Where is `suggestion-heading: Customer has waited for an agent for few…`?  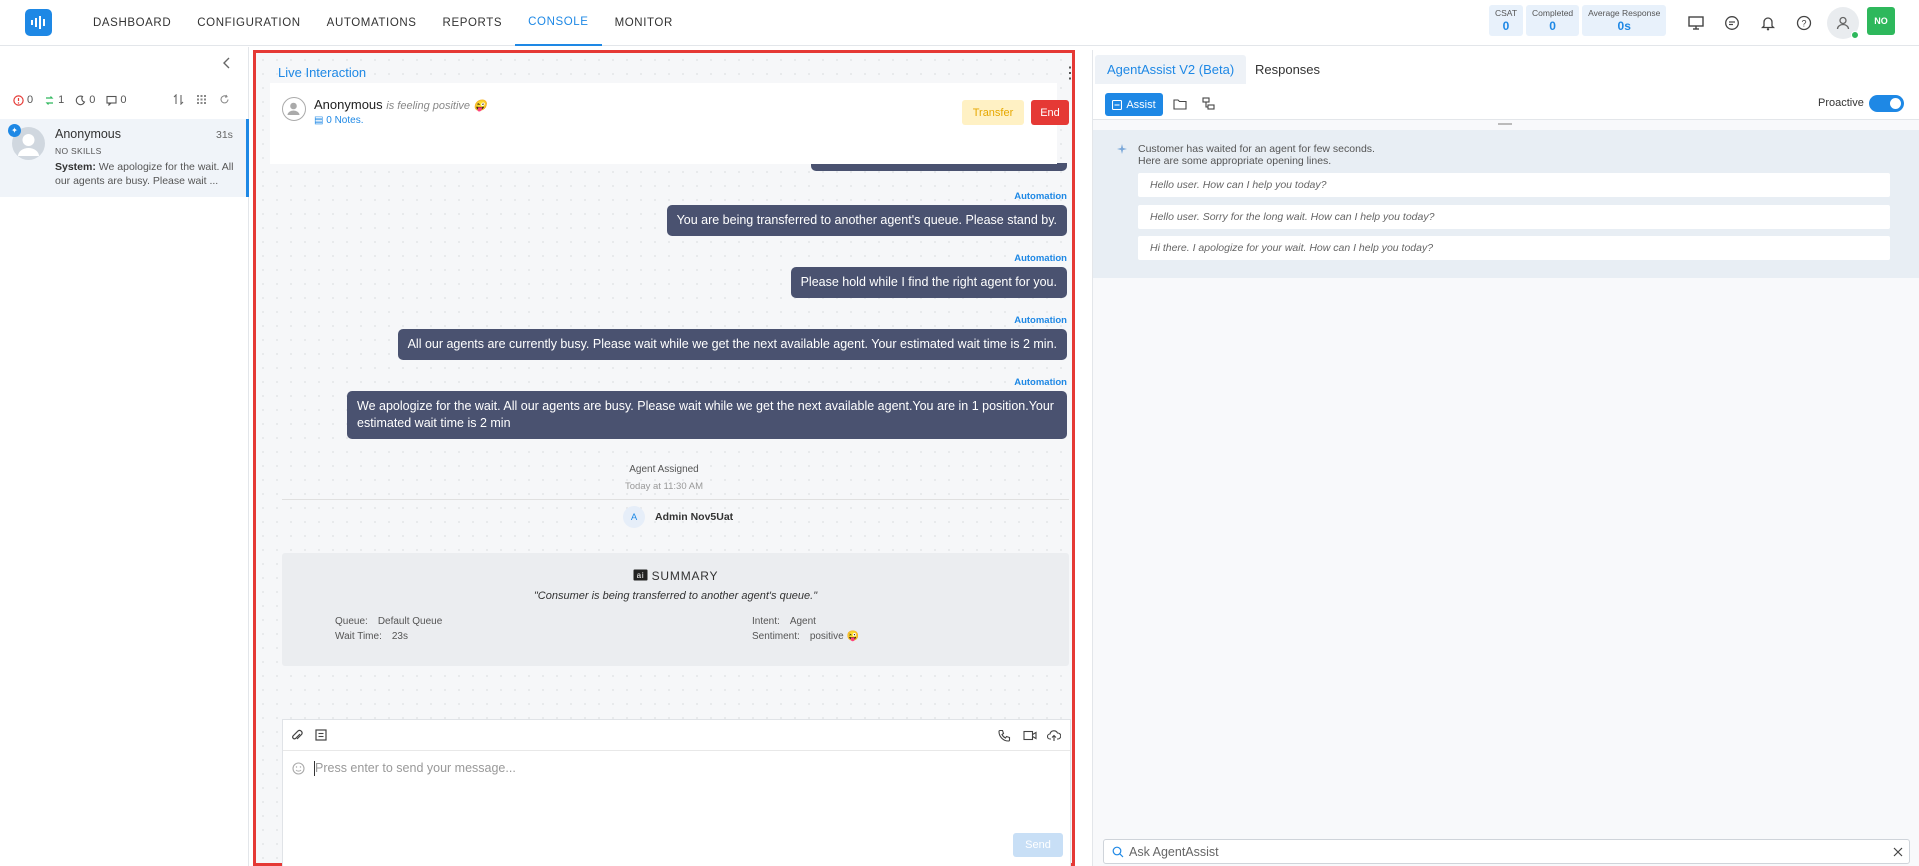 suggestion-heading: Customer has waited for an agent for few… is located at coordinates (1256, 155).